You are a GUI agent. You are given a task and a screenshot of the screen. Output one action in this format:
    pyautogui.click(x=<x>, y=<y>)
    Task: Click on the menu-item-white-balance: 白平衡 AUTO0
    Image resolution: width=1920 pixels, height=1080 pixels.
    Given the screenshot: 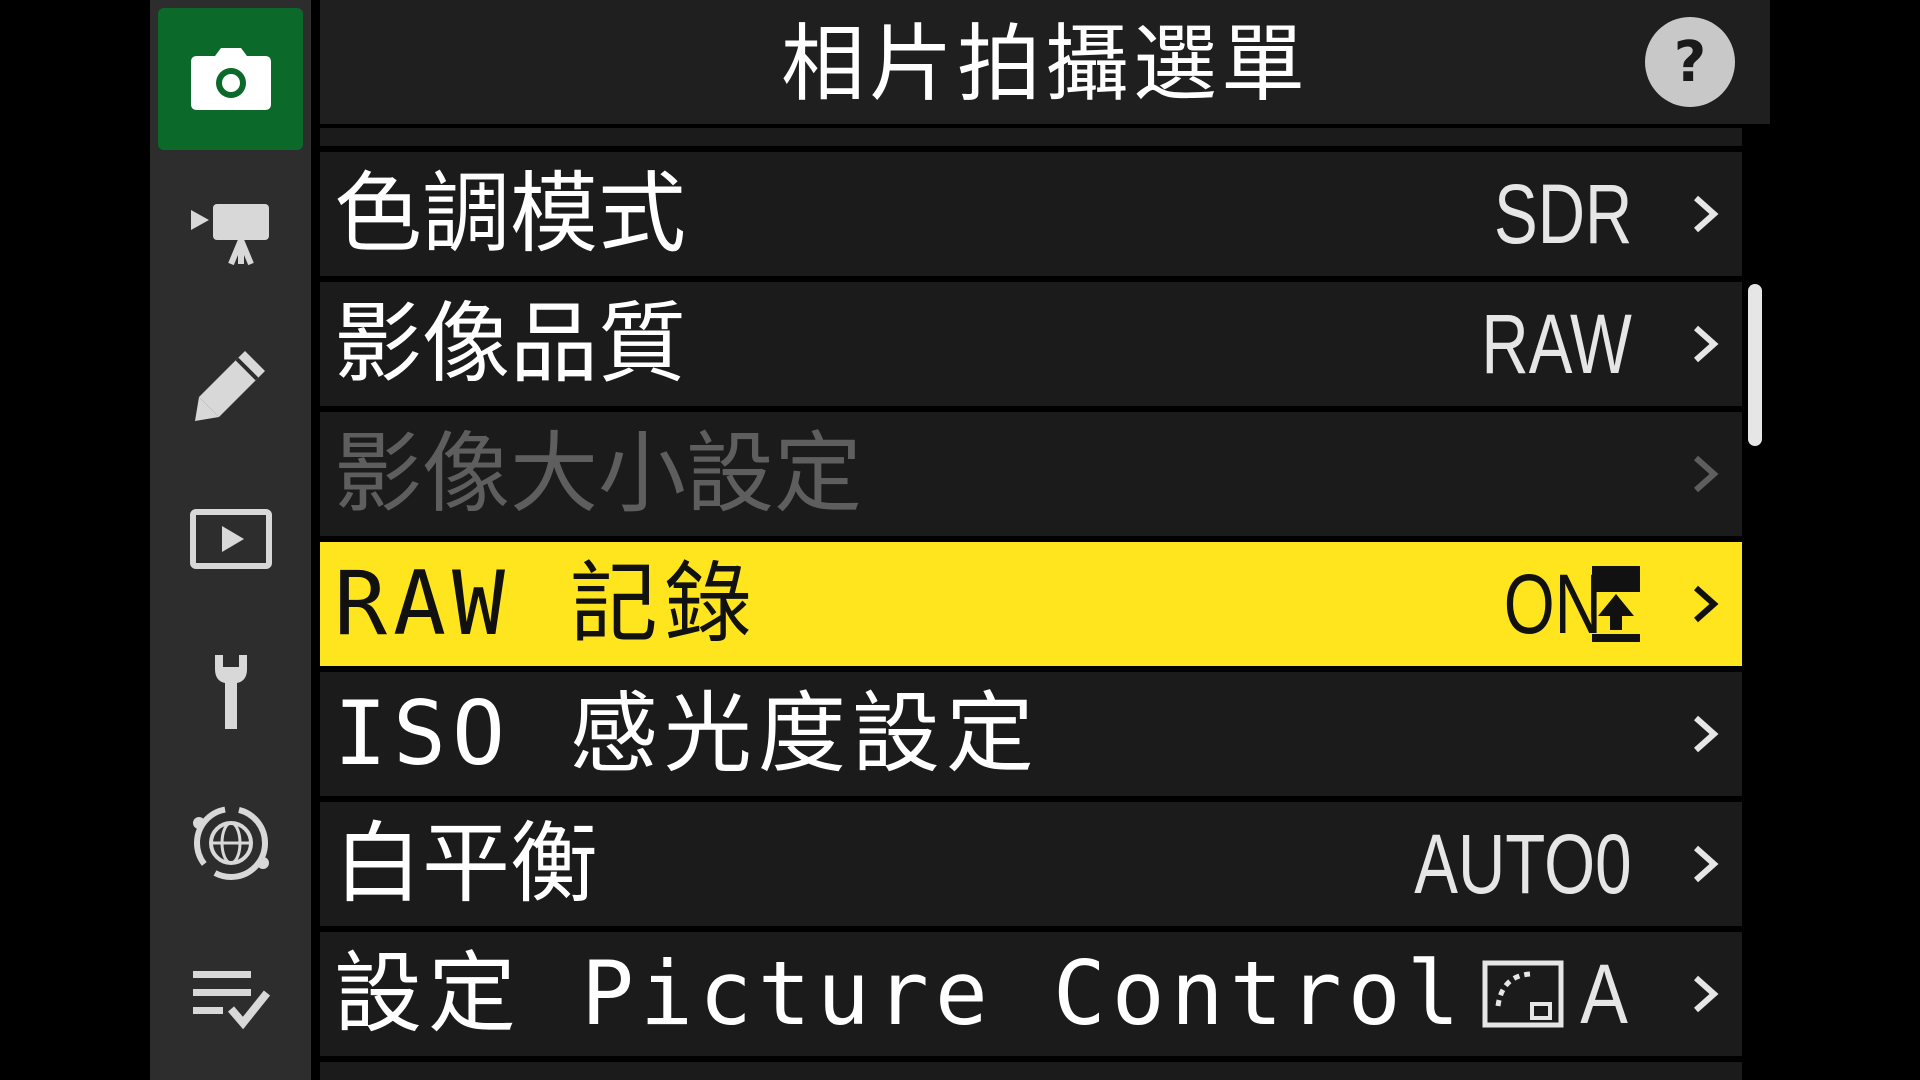 What is the action you would take?
    pyautogui.click(x=1031, y=864)
    